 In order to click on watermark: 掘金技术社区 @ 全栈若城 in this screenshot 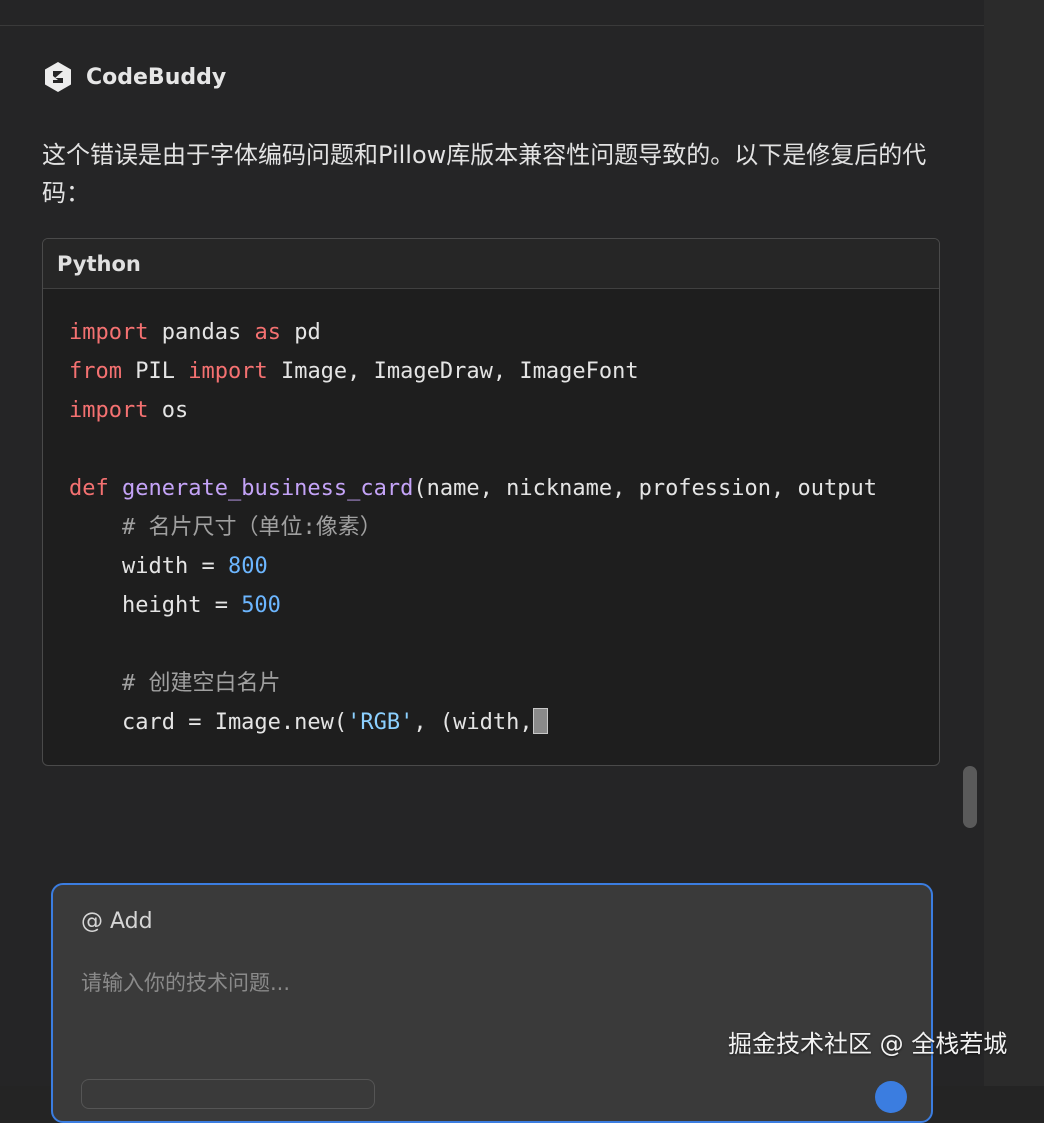, I will do `click(868, 1044)`.